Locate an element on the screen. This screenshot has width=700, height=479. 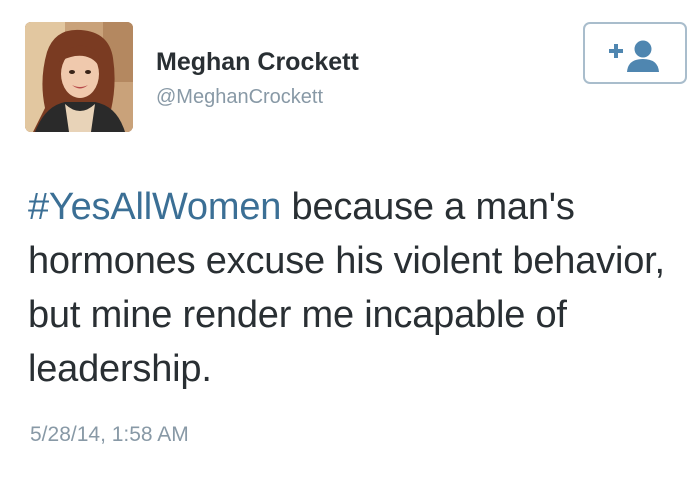
hashtag-link: #YesAllWomen is located at coordinates (154, 207).